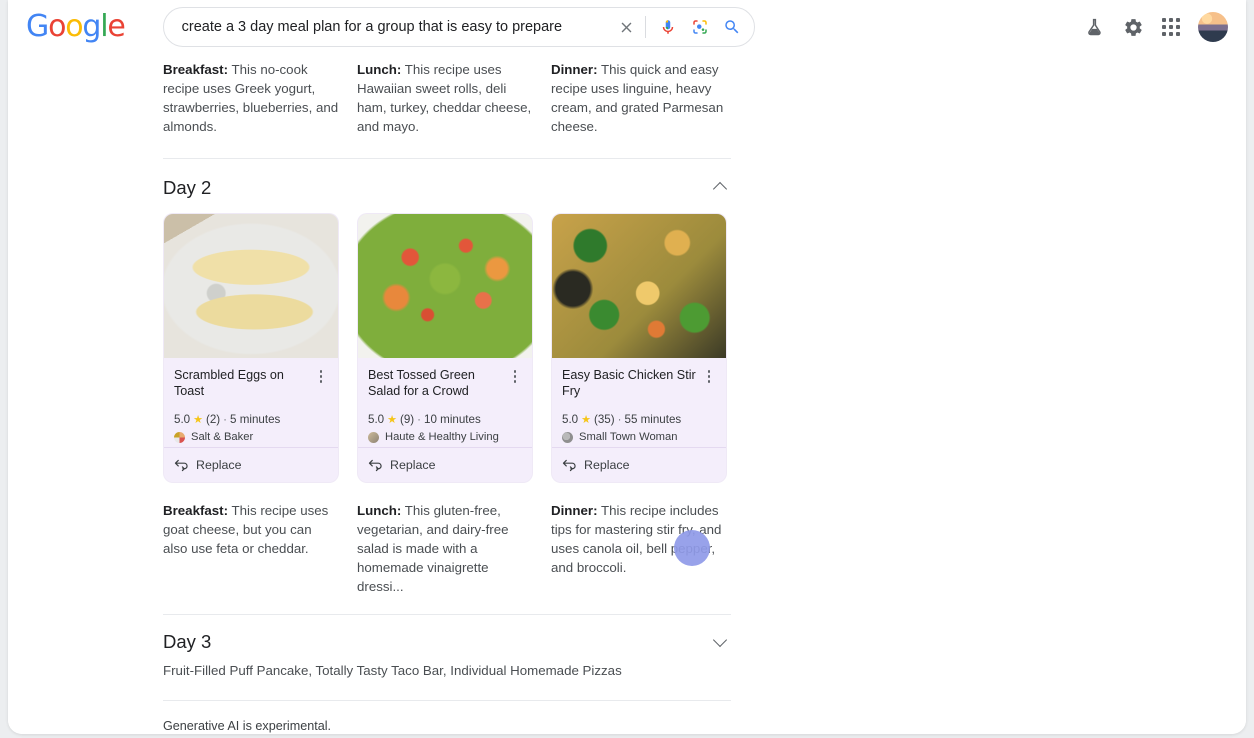  I want to click on recipe-title: Best Tossed Green Salad for a Crowd, so click(421, 383).